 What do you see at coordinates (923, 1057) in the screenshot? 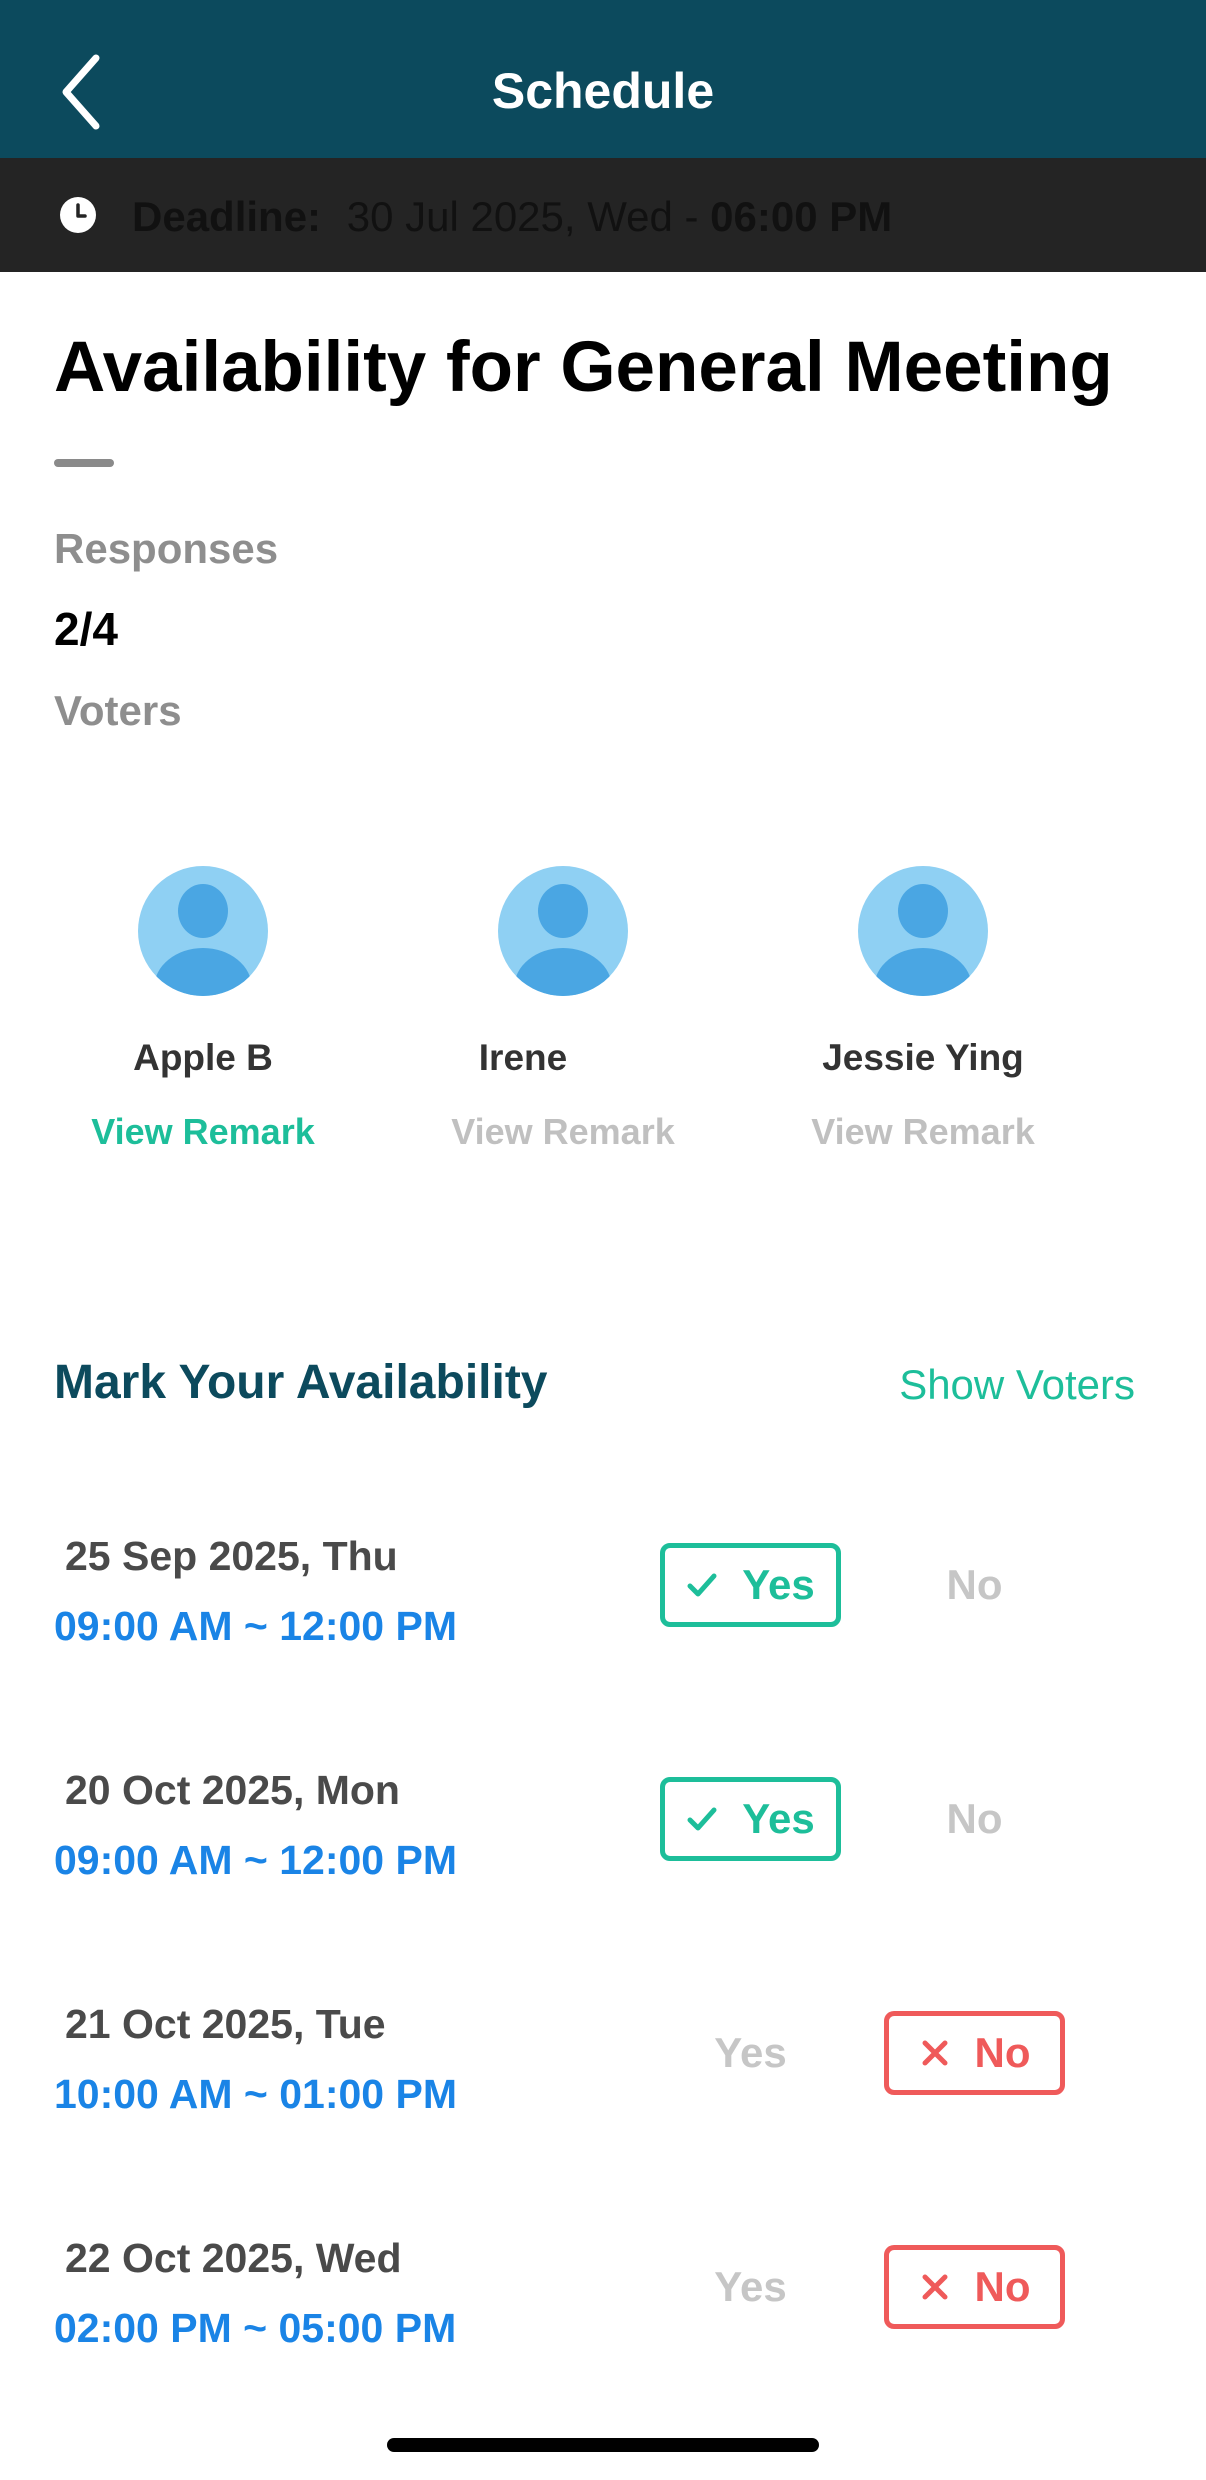
I see `voter-name: Jessie Ying` at bounding box center [923, 1057].